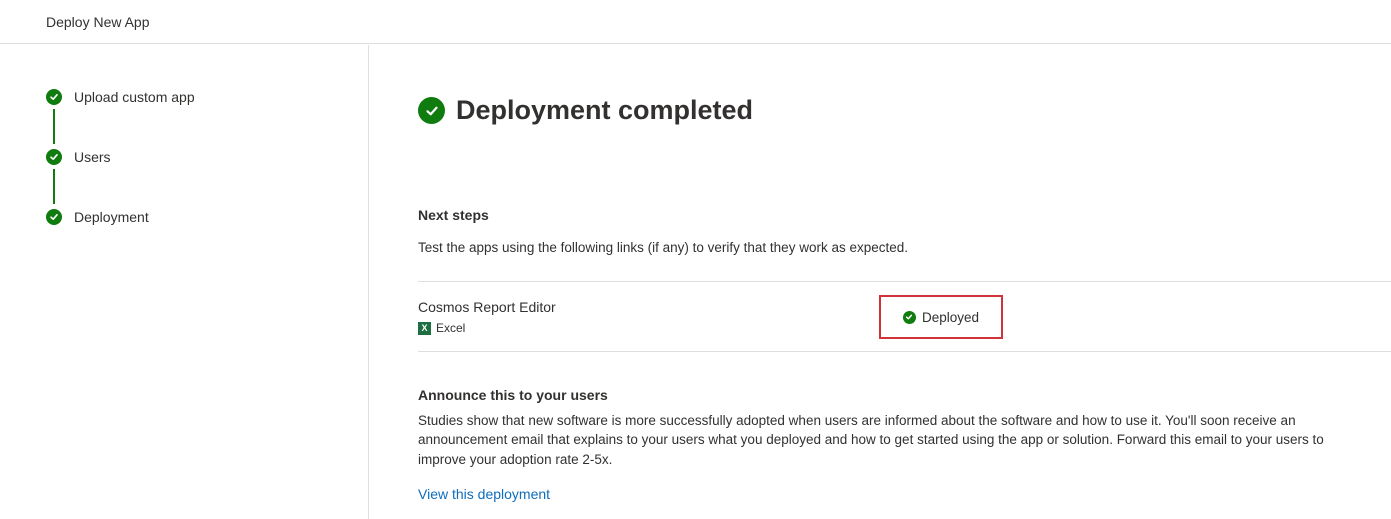 Image resolution: width=1391 pixels, height=519 pixels. Describe the element at coordinates (431, 110) in the screenshot. I see `success-check-icon` at that location.